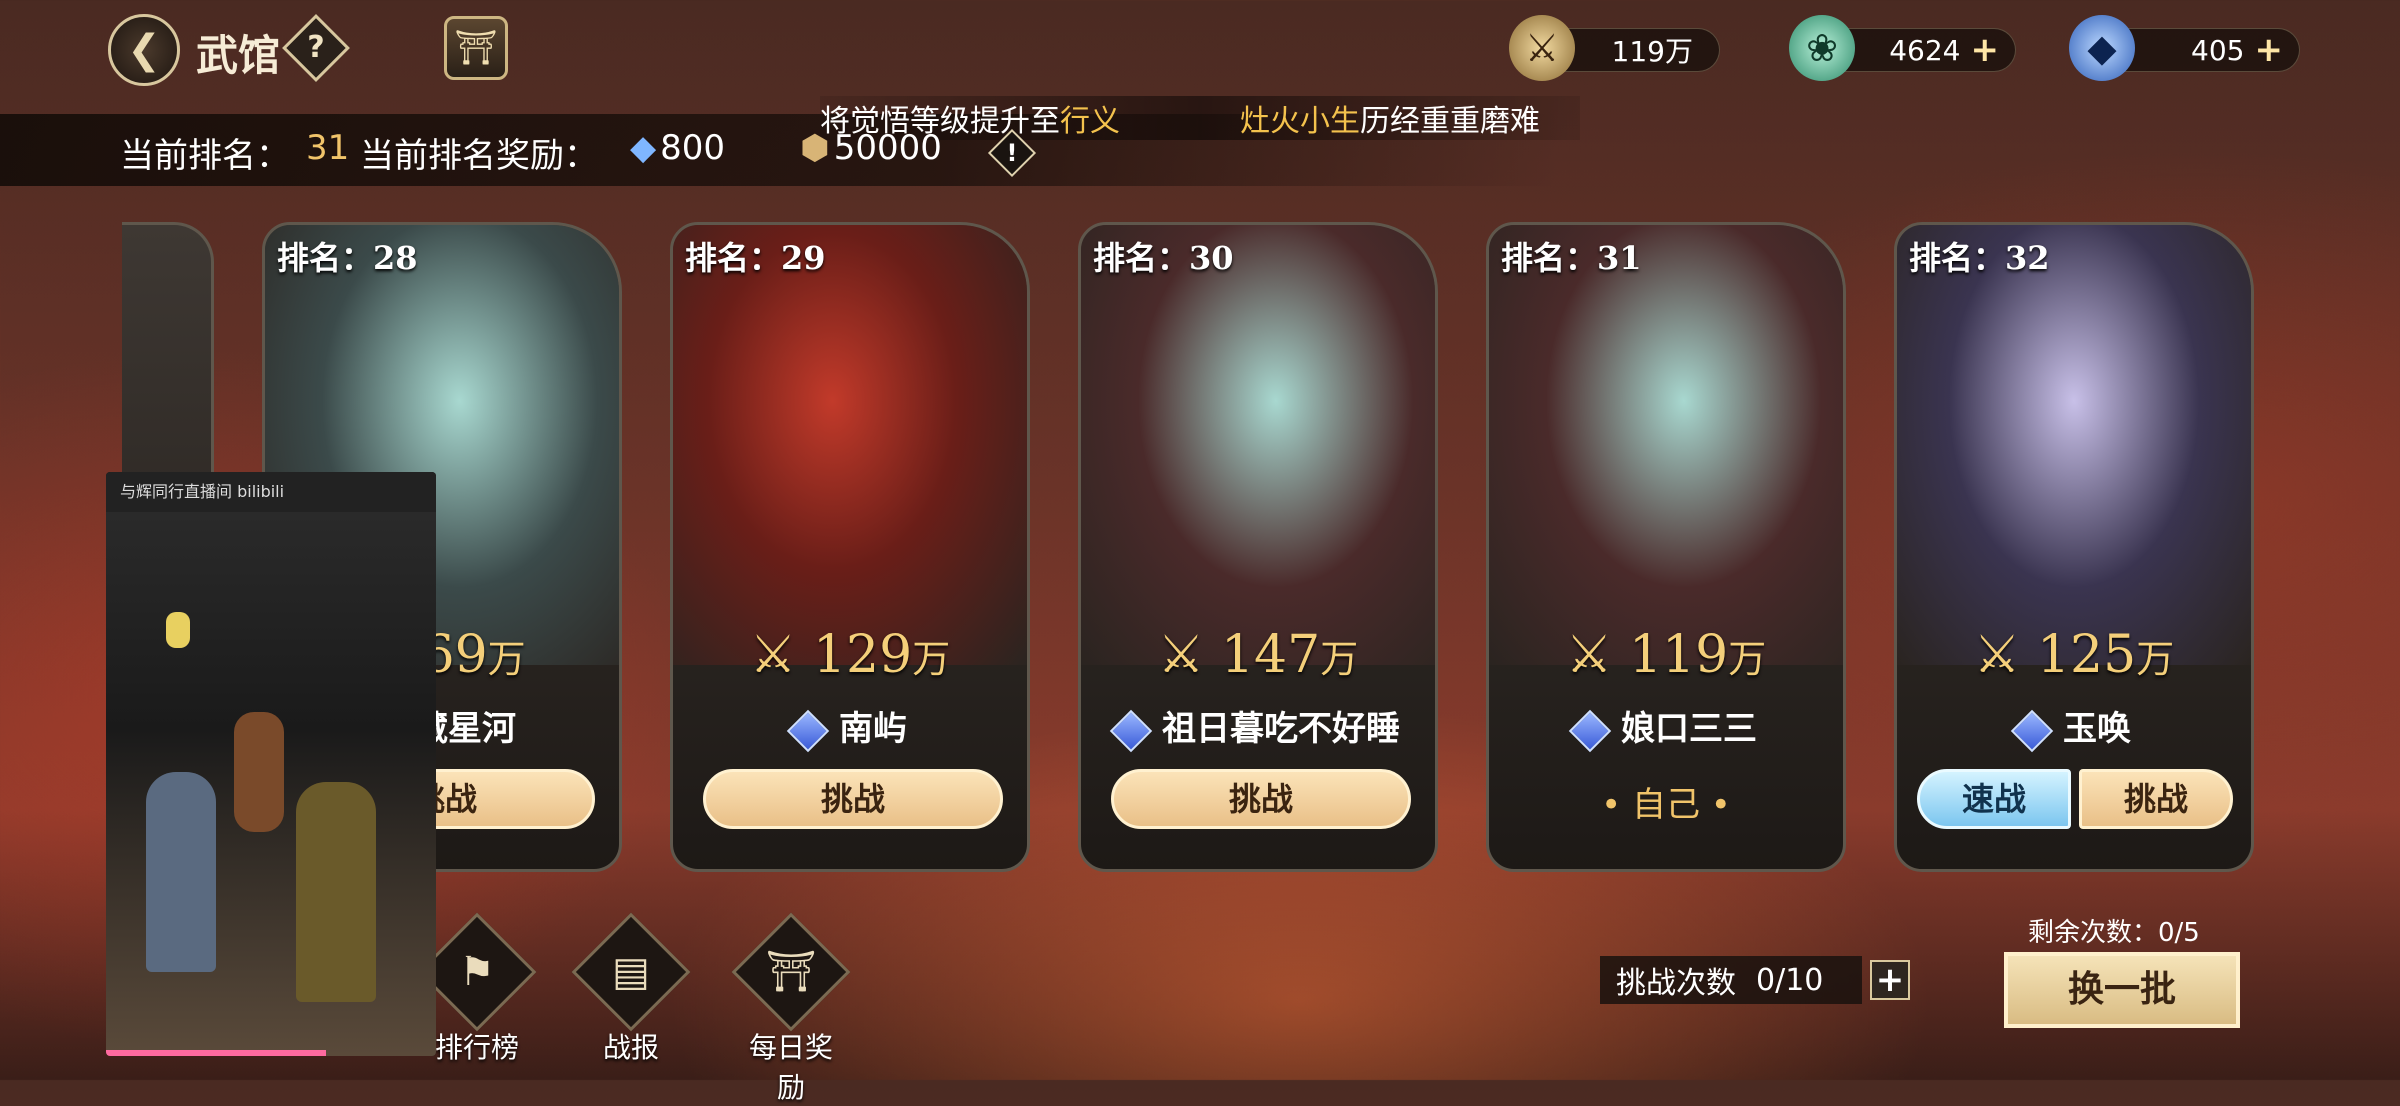 This screenshot has width=2400, height=1106. What do you see at coordinates (2114, 933) in the screenshot?
I see `remaining-refreshes: 剩余次数：0/5` at bounding box center [2114, 933].